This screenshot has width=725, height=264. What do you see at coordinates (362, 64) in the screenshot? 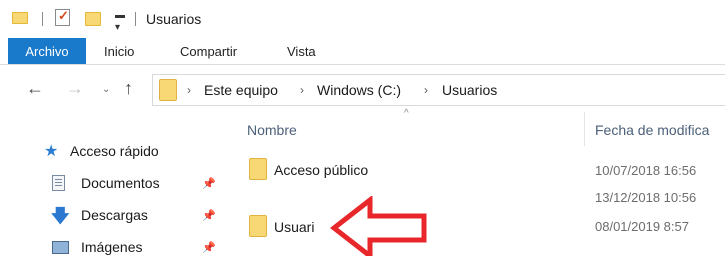
I see `ribbon-divider` at bounding box center [362, 64].